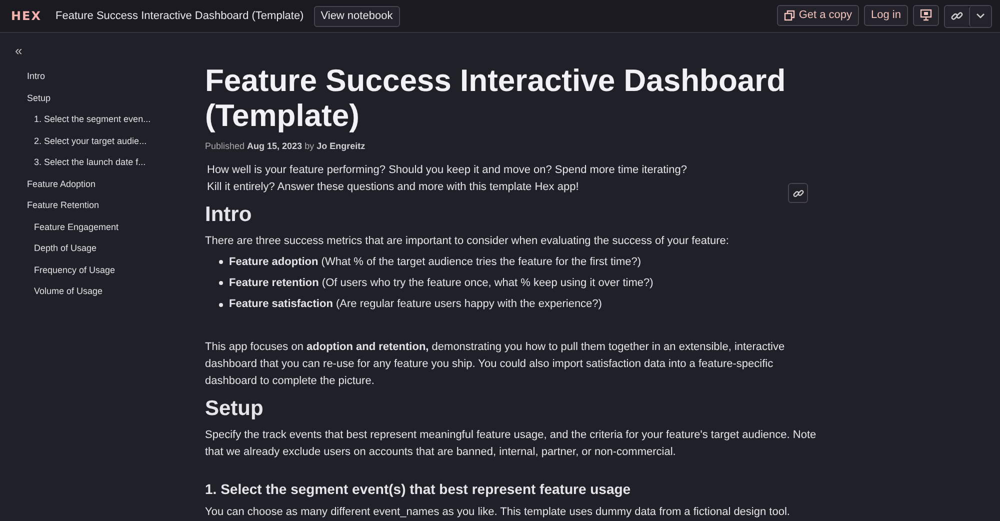  I want to click on section-heading: Setup, so click(234, 409).